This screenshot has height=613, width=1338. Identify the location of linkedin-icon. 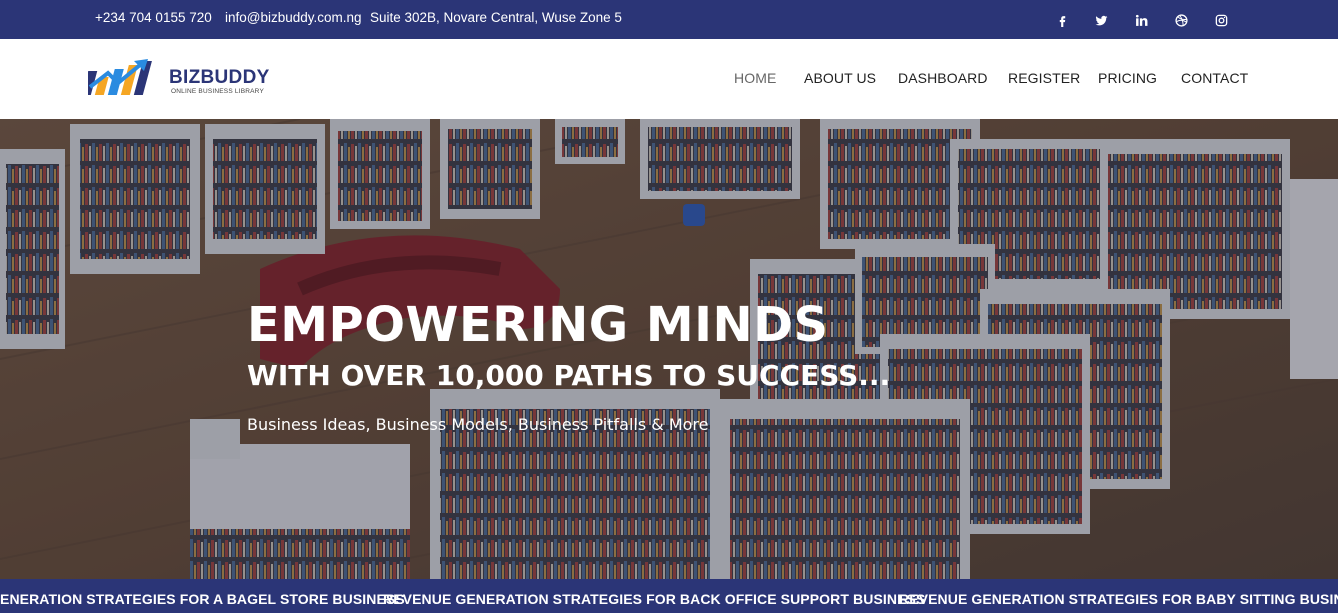
(1141, 20).